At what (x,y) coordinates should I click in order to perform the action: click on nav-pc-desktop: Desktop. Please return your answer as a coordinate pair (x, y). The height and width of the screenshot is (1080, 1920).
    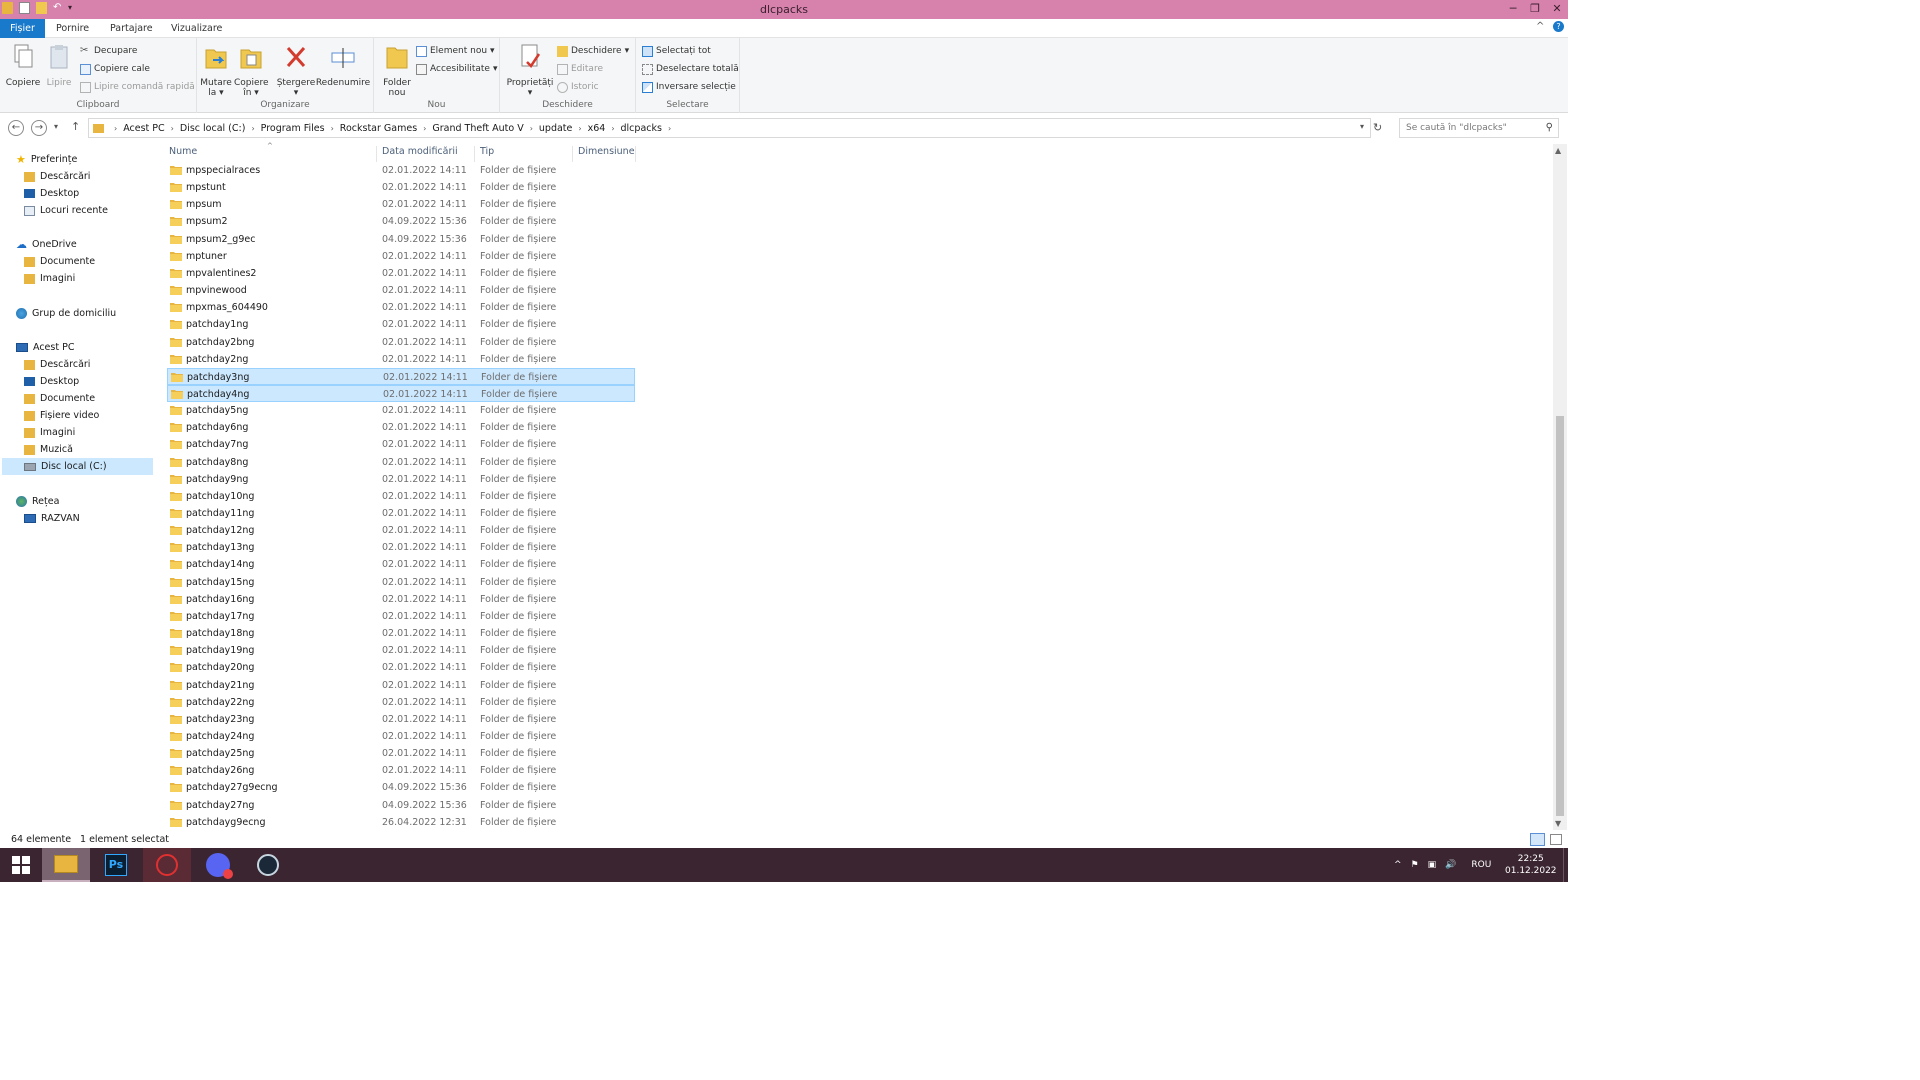
    Looking at the image, I should click on (51, 381).